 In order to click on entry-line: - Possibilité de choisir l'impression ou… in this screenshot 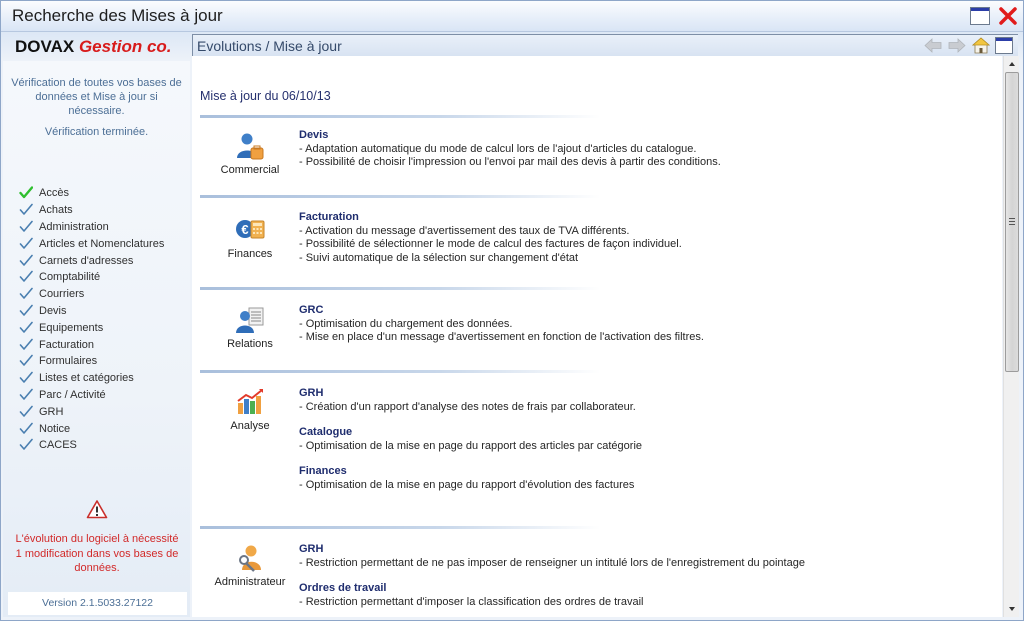, I will do `click(510, 162)`.